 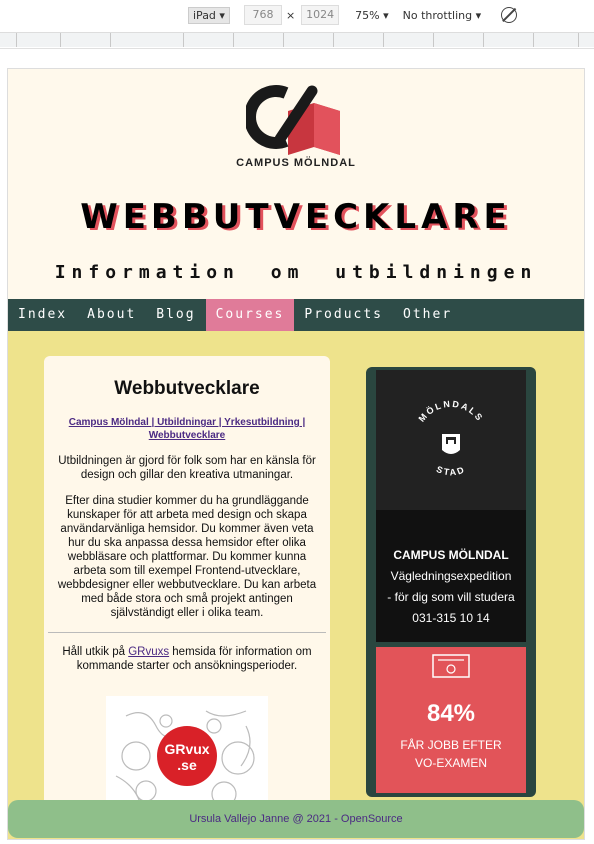 I want to click on nav-item-products: Products, so click(x=343, y=315).